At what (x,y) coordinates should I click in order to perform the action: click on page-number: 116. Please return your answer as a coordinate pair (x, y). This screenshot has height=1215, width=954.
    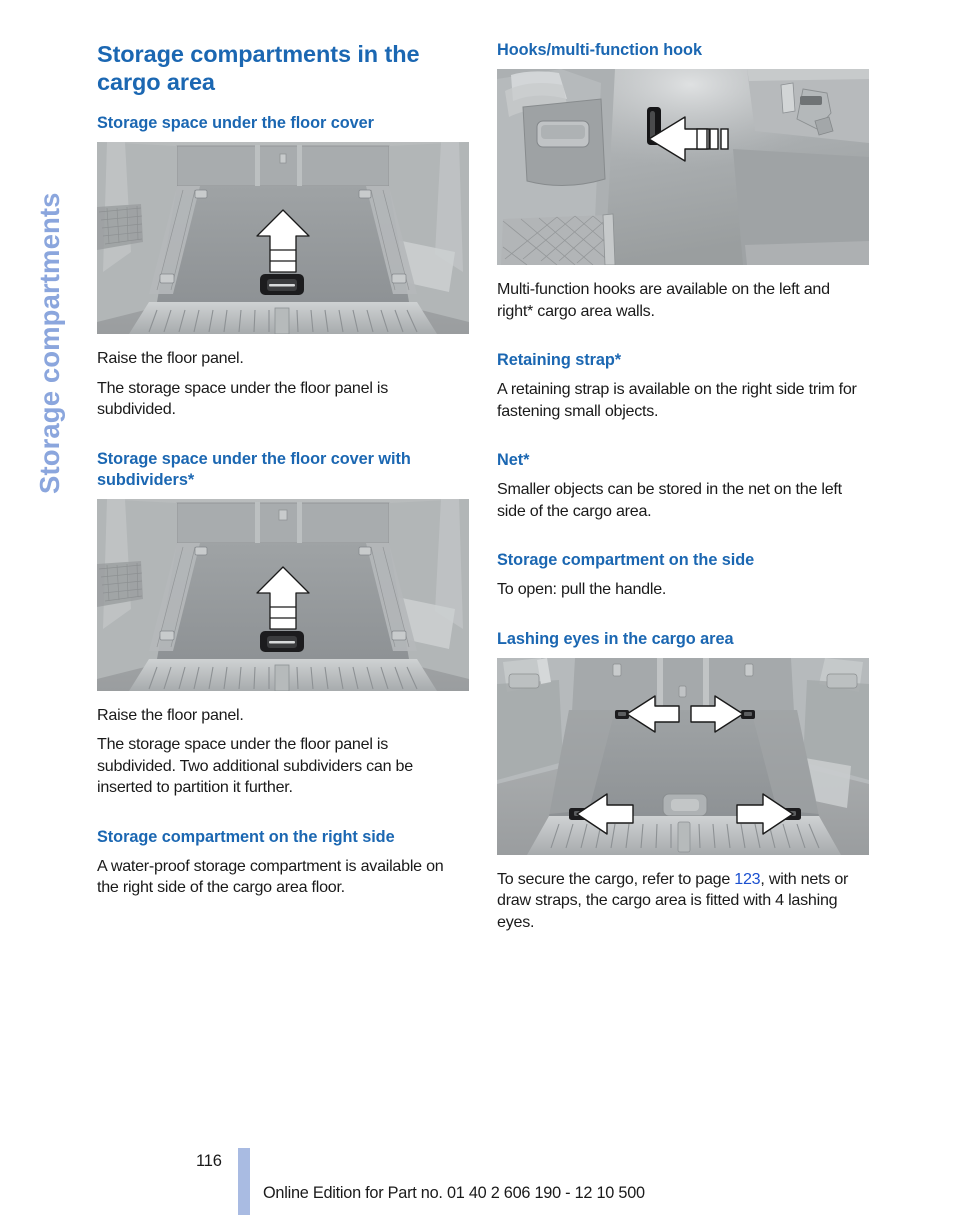
    Looking at the image, I should click on (209, 1161).